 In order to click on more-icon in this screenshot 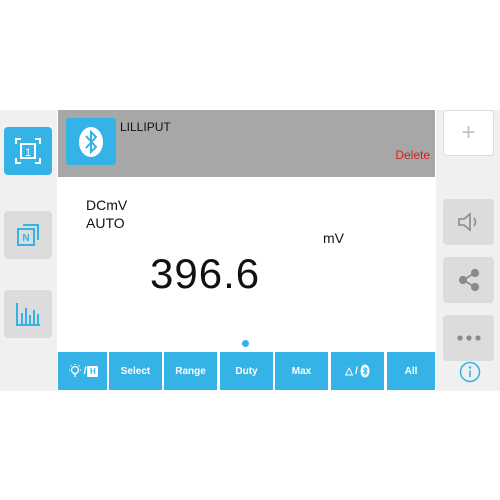, I will do `click(468, 338)`.